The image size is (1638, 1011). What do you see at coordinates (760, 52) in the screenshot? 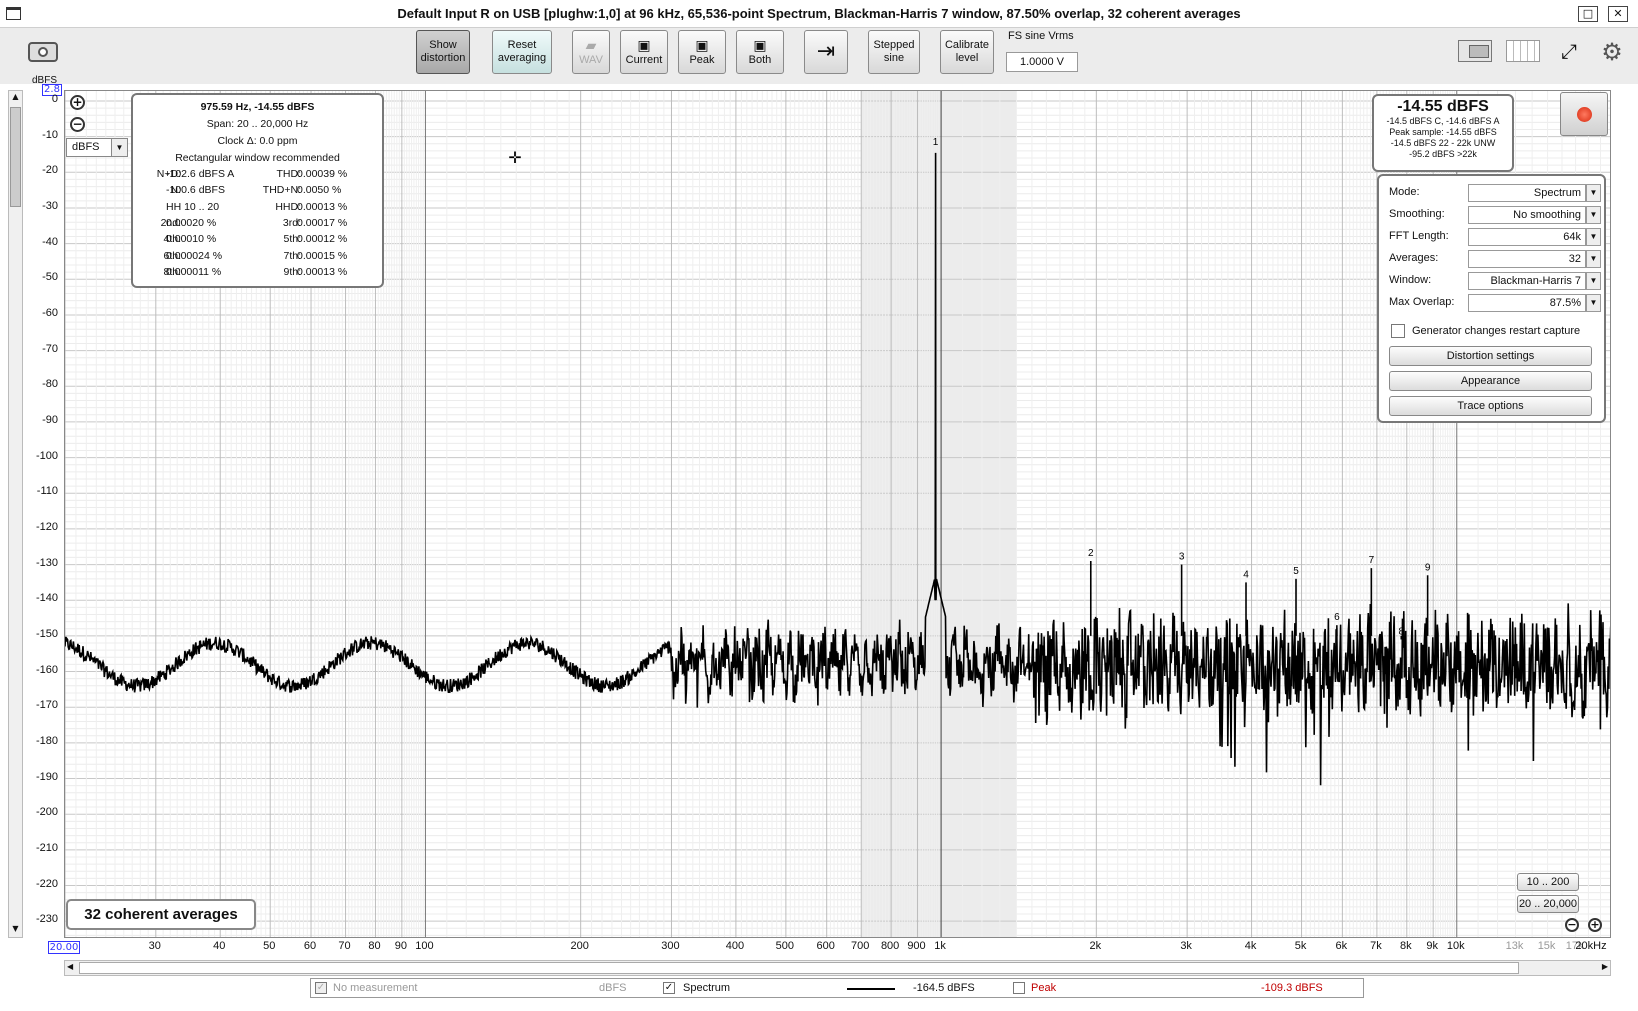
I see `save-both-button: ▣ Both` at bounding box center [760, 52].